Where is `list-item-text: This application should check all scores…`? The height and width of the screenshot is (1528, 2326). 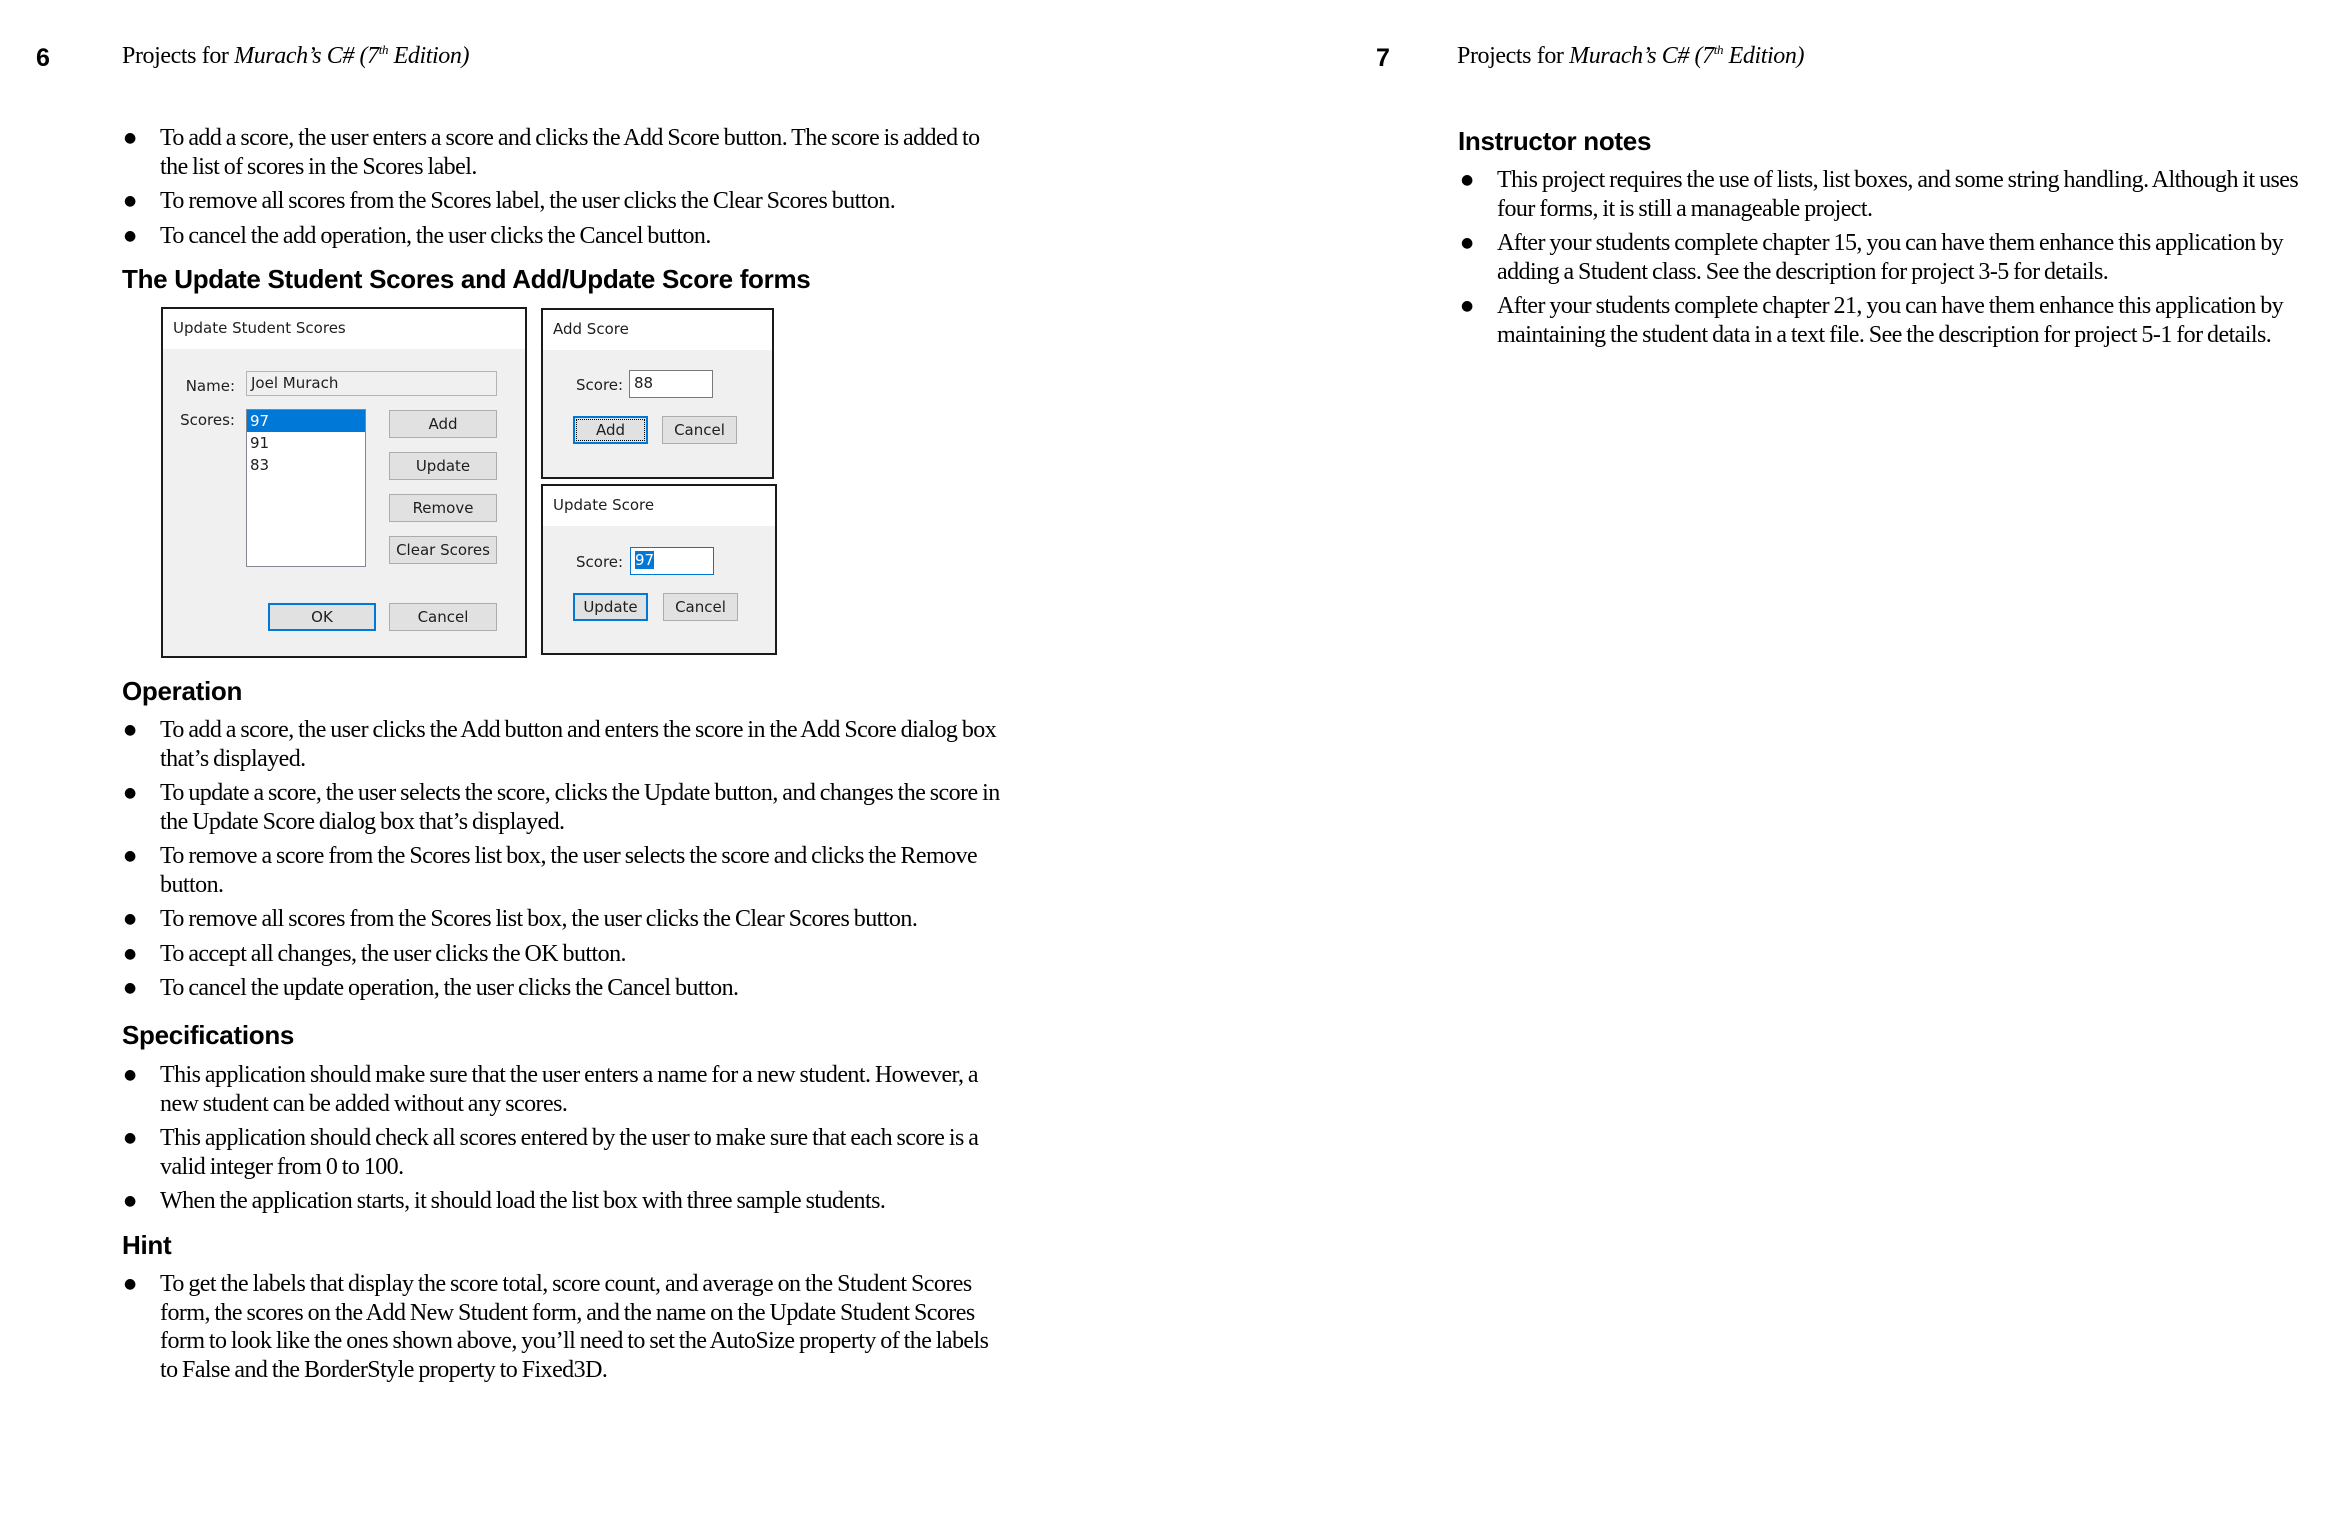 list-item-text: This application should check all scores… is located at coordinates (569, 1152).